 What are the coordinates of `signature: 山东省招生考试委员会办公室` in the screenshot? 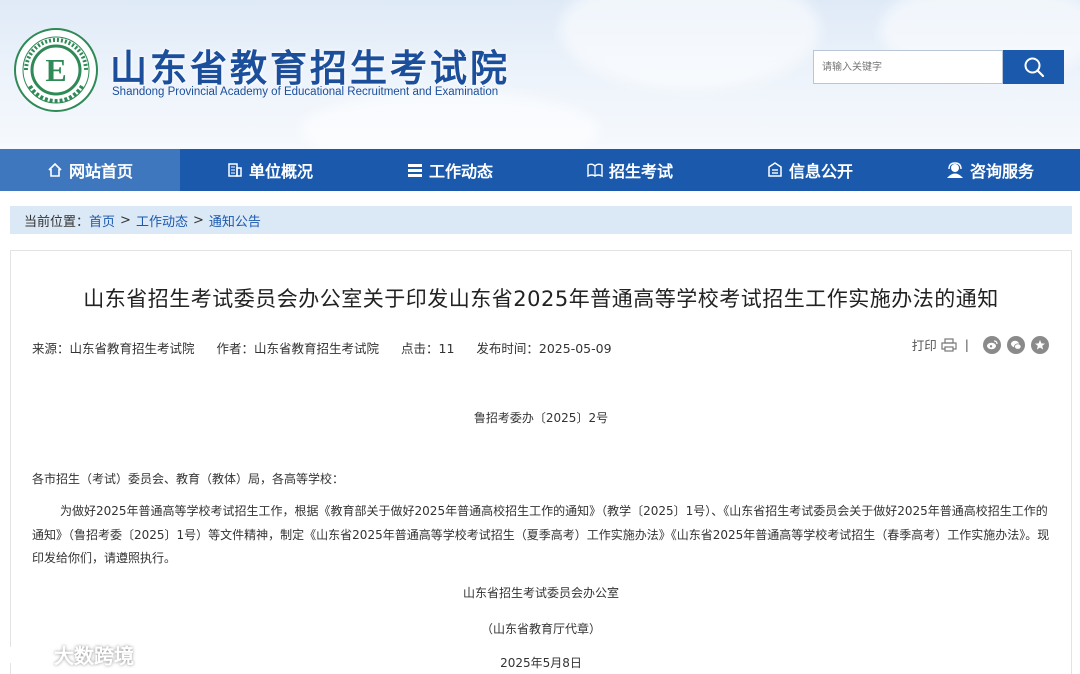 It's located at (540, 593).